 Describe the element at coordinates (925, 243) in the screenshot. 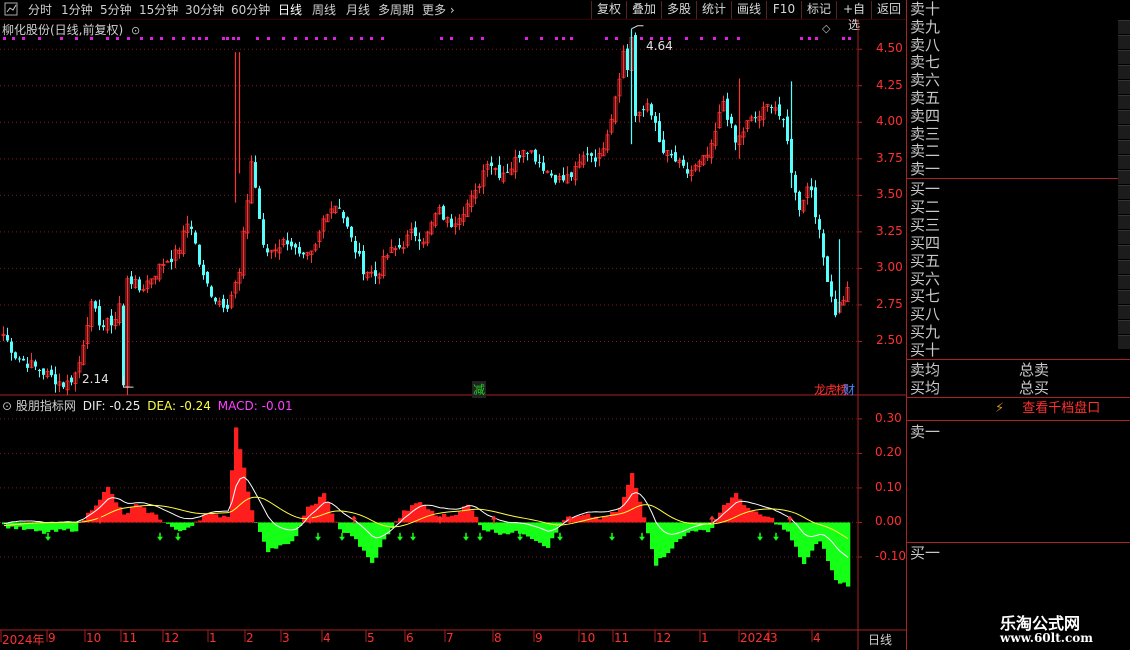

I see `buy-level-label: 买四` at that location.